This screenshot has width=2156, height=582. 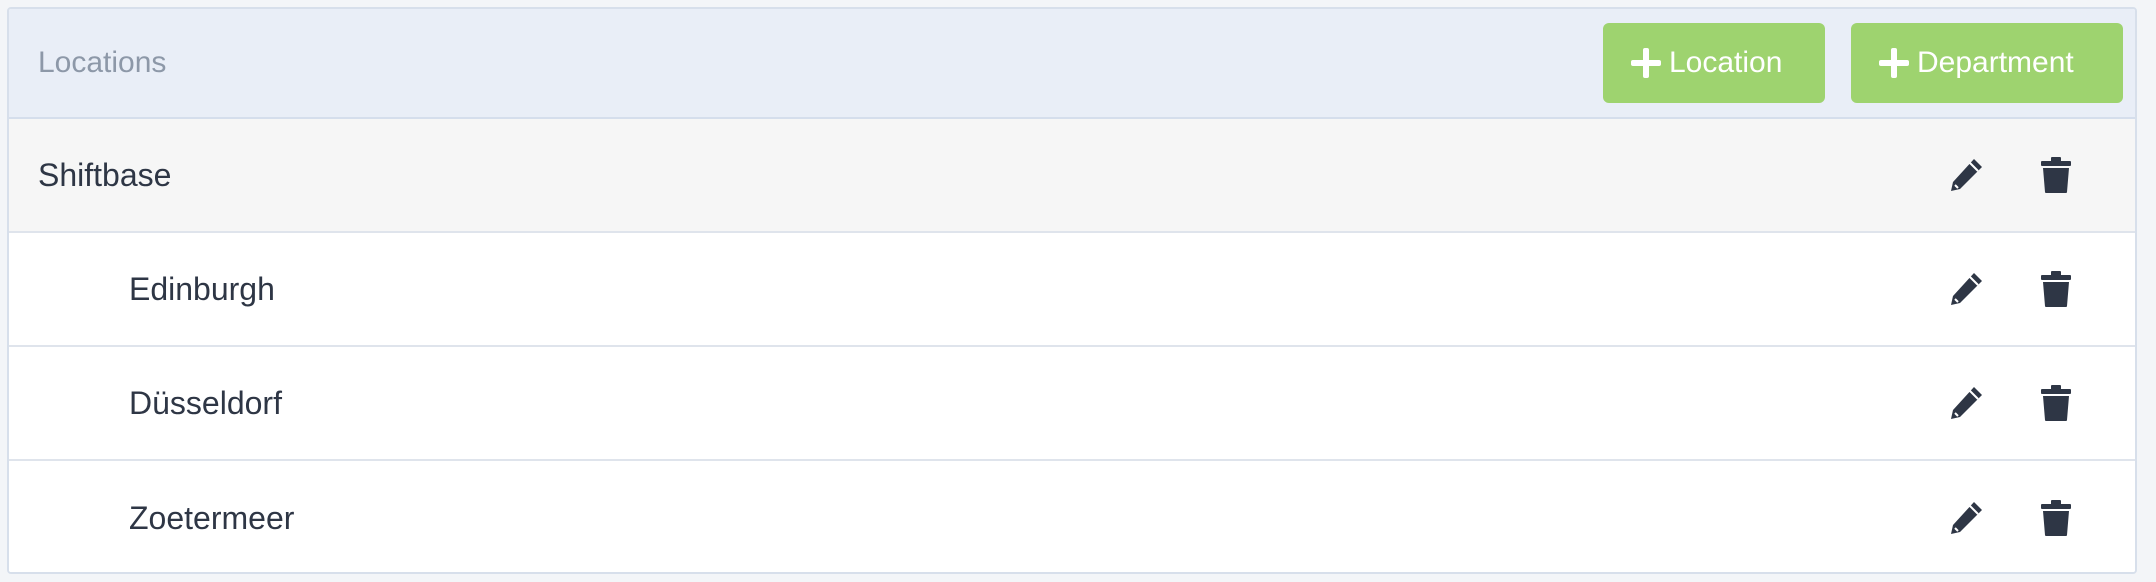 I want to click on header-actions: Location Department, so click(x=1863, y=63).